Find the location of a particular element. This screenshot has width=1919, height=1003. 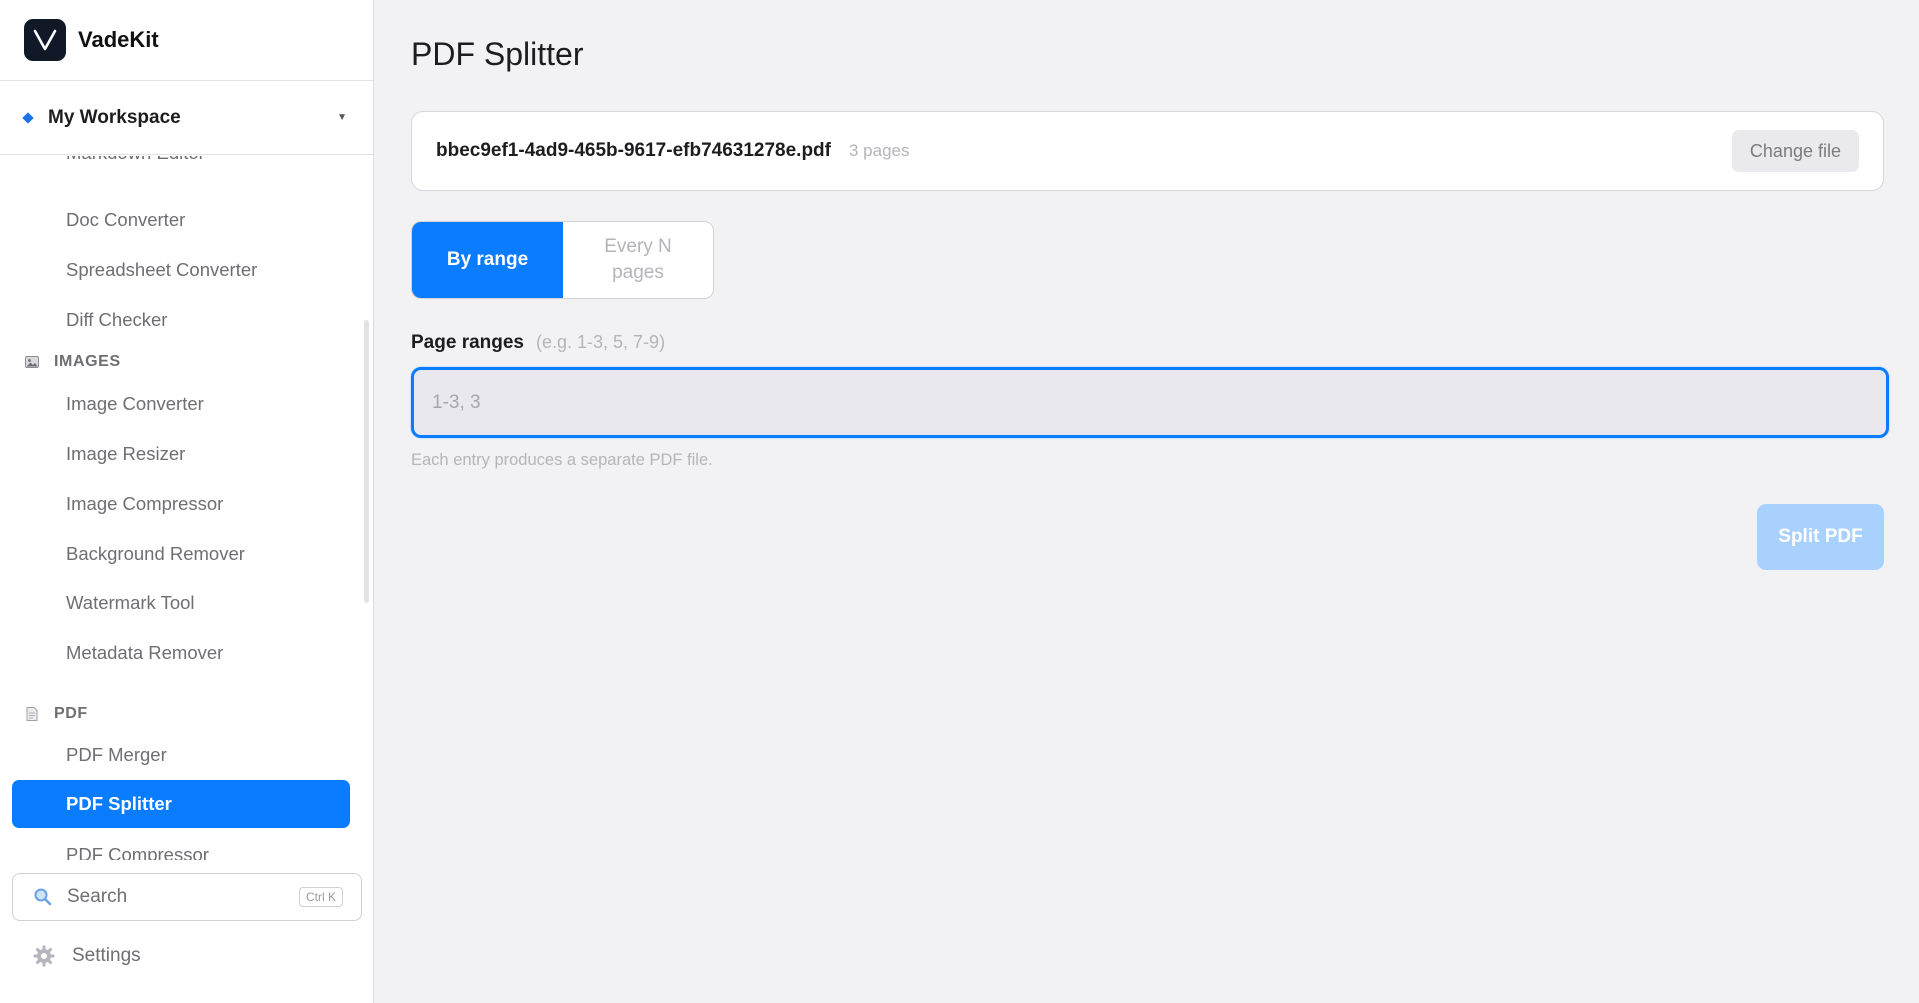

search-icon is located at coordinates (43, 897).